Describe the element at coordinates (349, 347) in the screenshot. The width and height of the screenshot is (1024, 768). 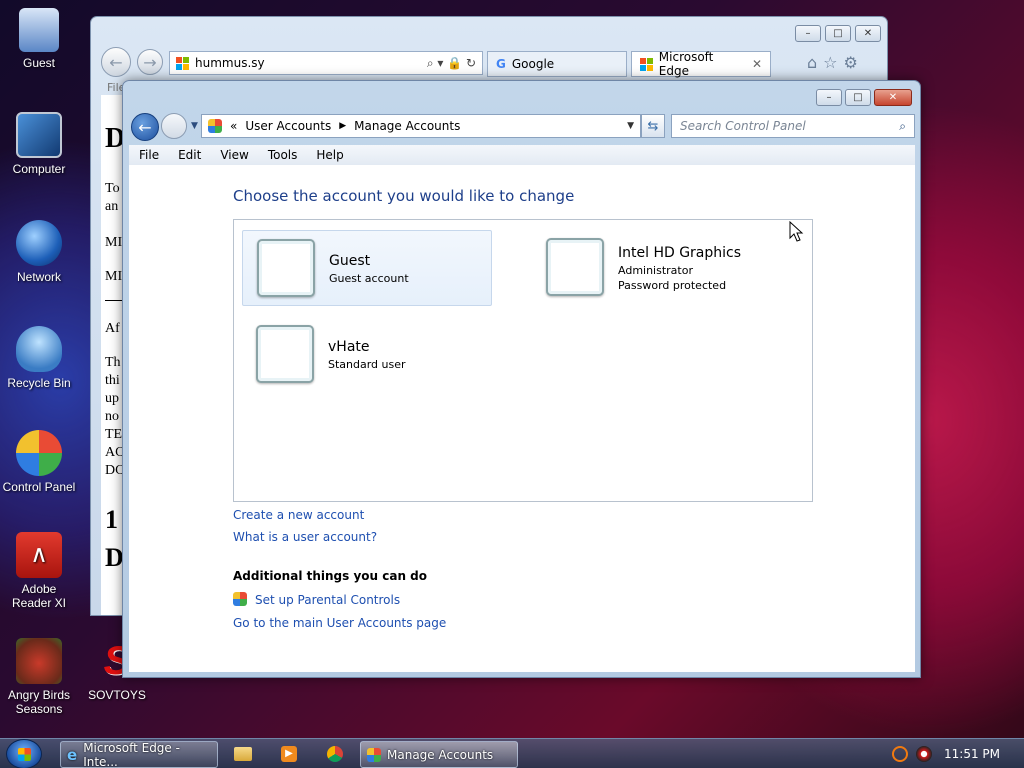
I see `account-name: vHate` at that location.